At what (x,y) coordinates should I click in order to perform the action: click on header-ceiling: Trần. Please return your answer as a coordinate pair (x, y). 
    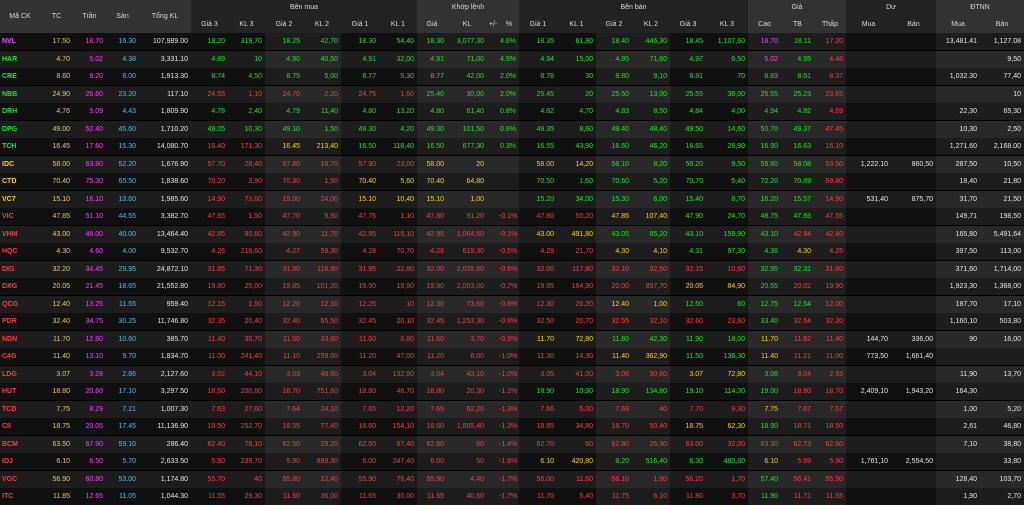
    Looking at the image, I should click on (89, 16).